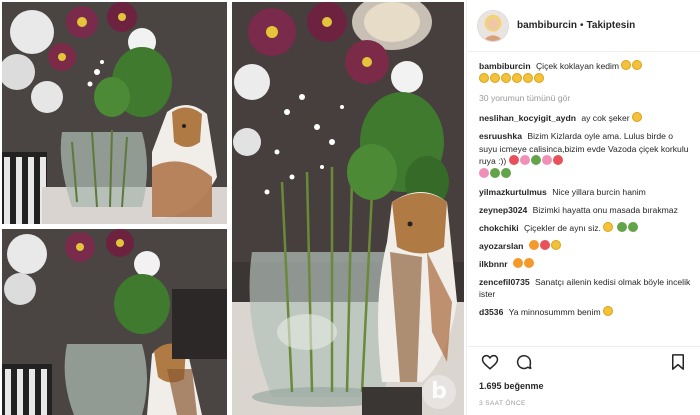 The width and height of the screenshot is (700, 415). Describe the element at coordinates (502, 403) in the screenshot. I see `post-timestamp: 3 SAAT ÖNCE` at that location.